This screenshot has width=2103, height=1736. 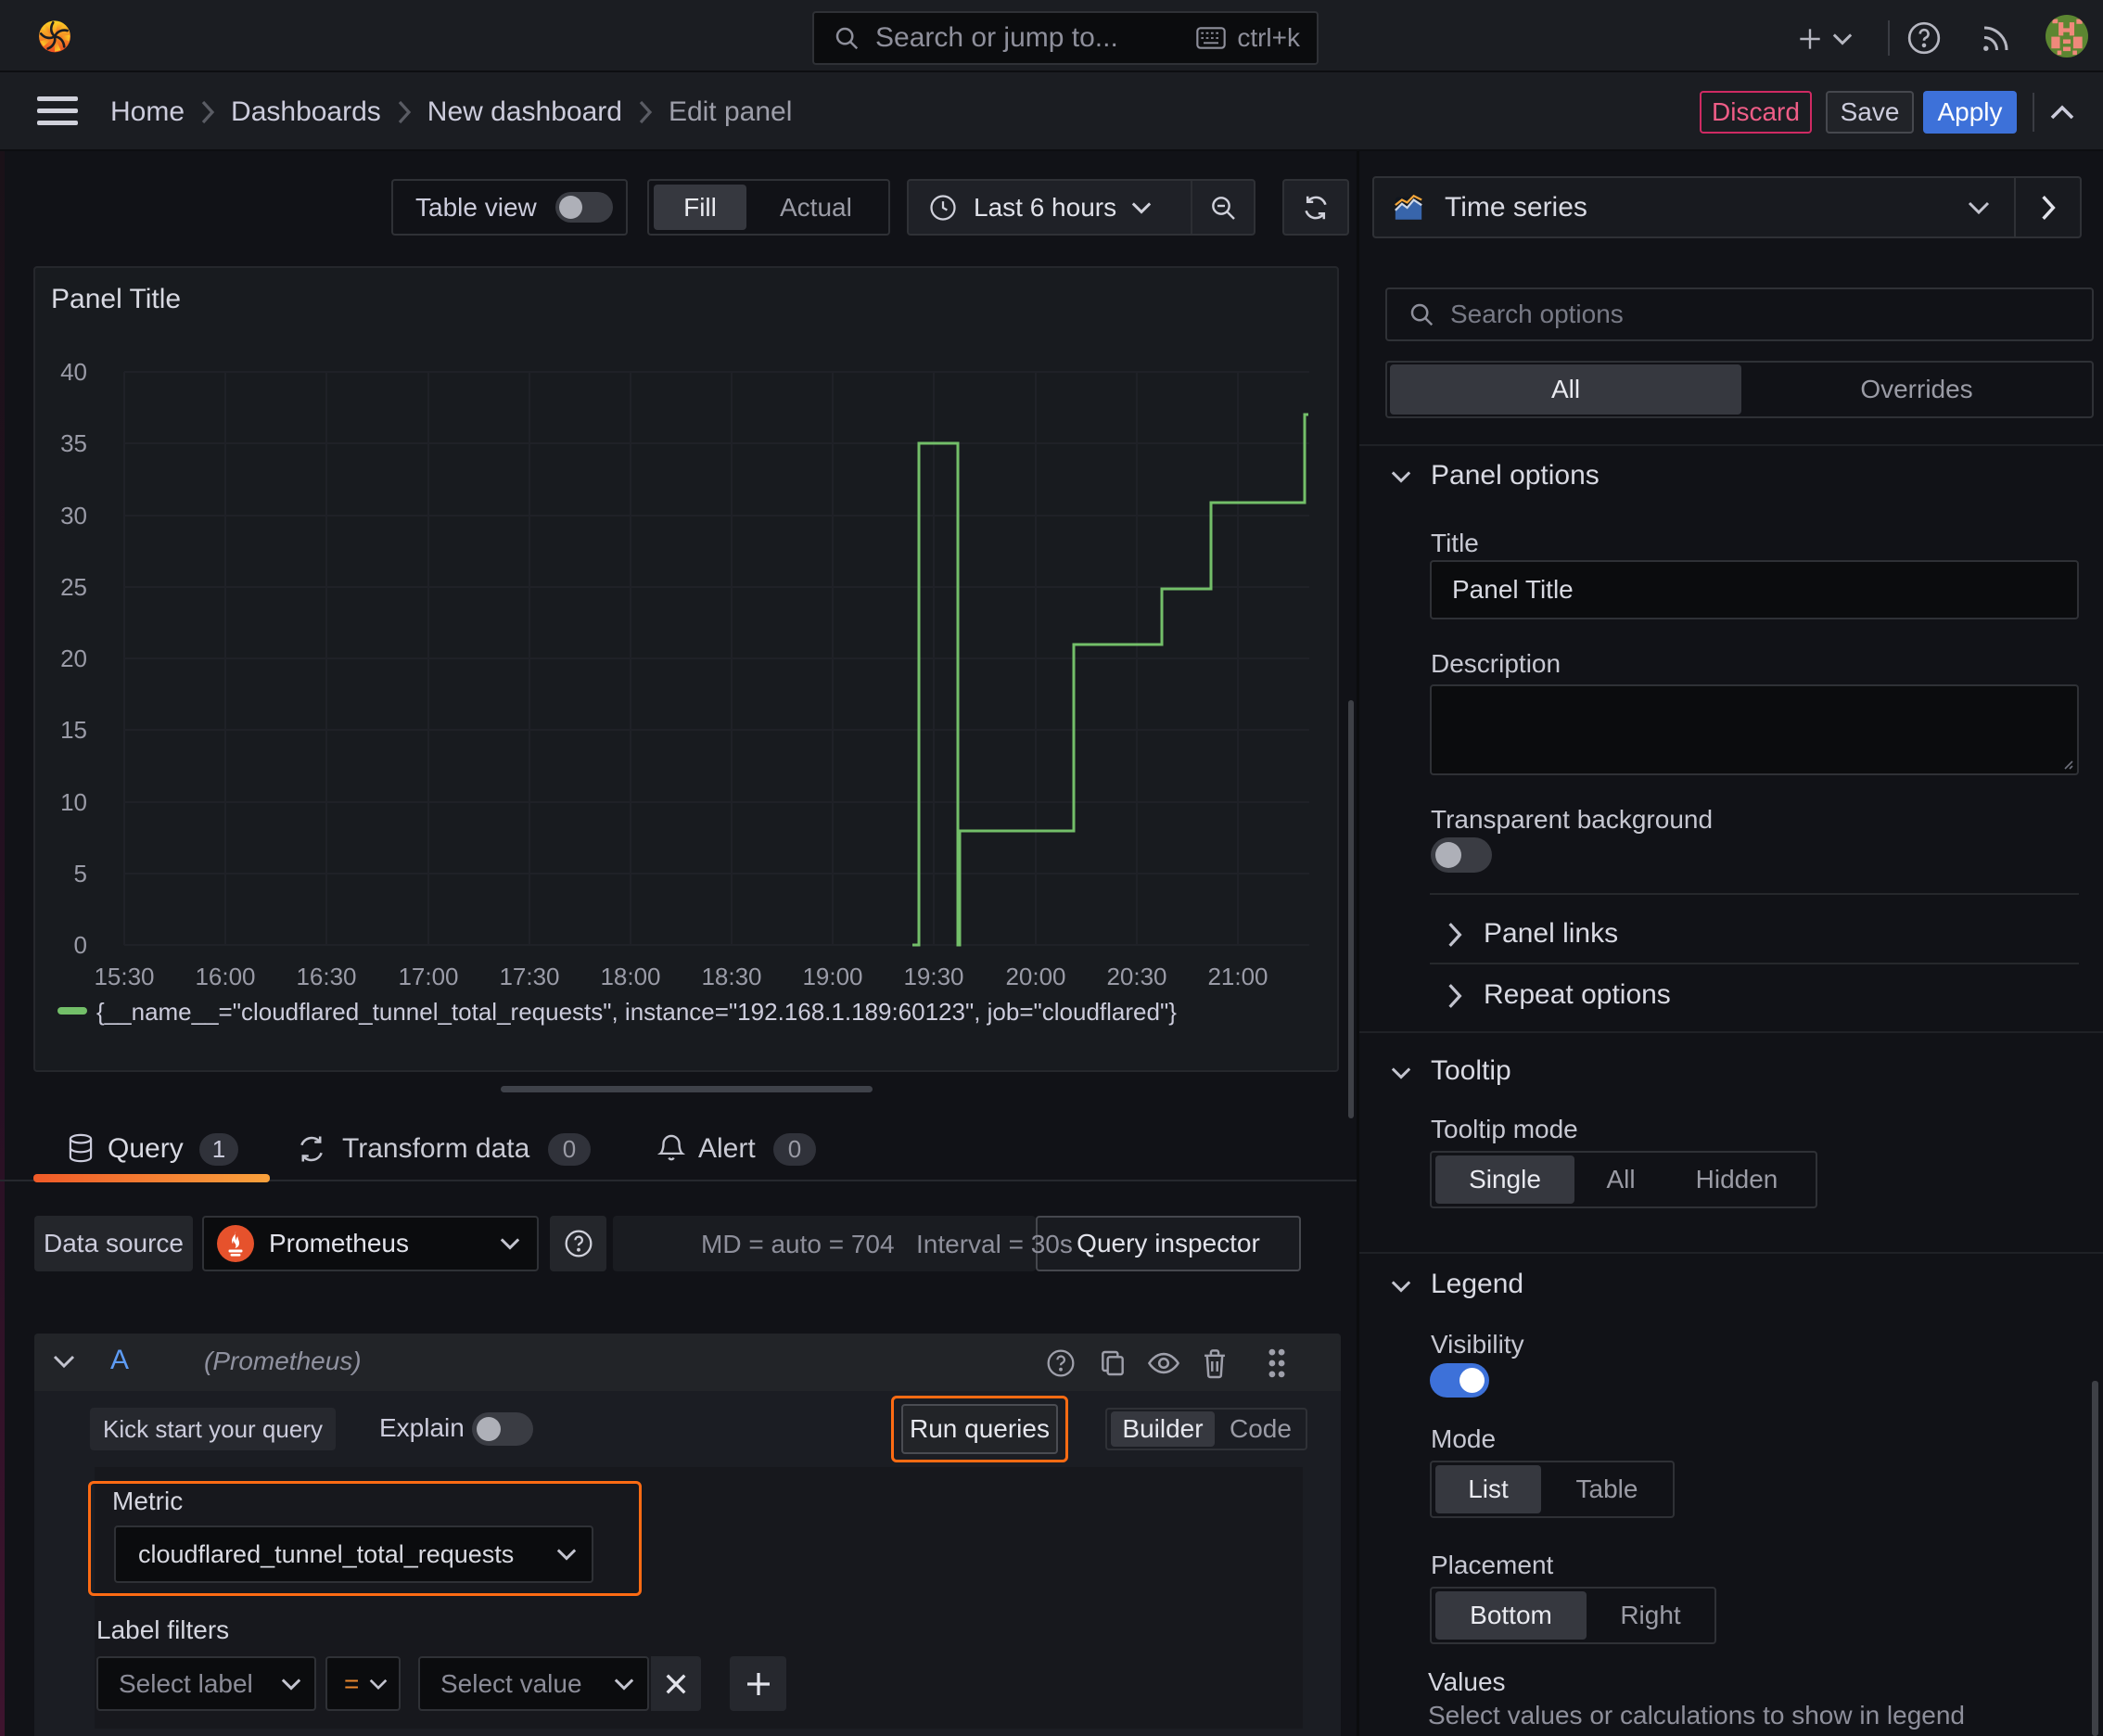 What do you see at coordinates (529, 976) in the screenshot?
I see `svg-text: 17:30` at bounding box center [529, 976].